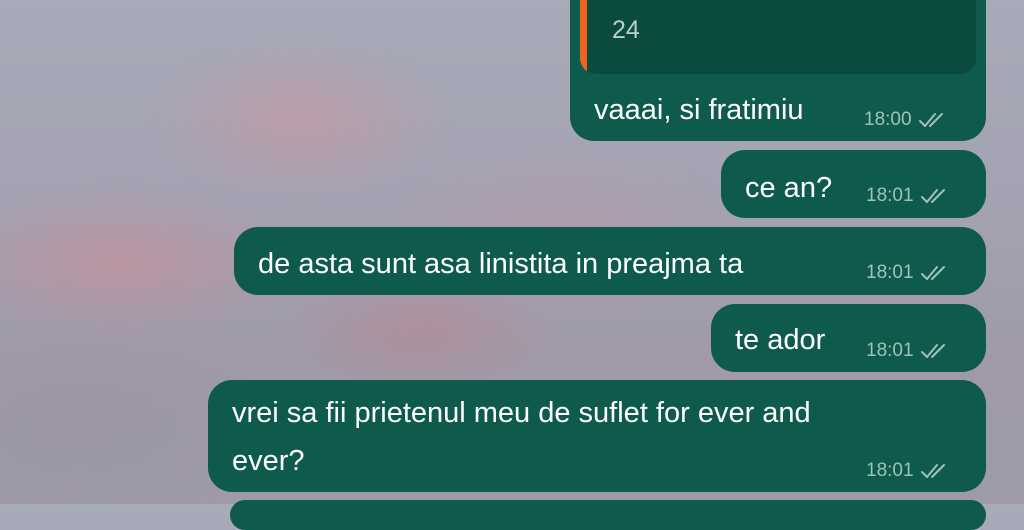 This screenshot has height=530, width=1024. I want to click on quoted-reply: 24, so click(778, 37).